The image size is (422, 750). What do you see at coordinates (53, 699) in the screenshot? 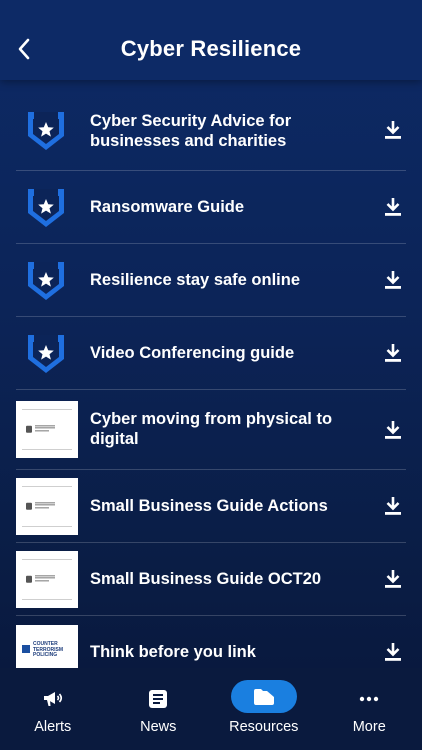
I see `megaphone-icon` at bounding box center [53, 699].